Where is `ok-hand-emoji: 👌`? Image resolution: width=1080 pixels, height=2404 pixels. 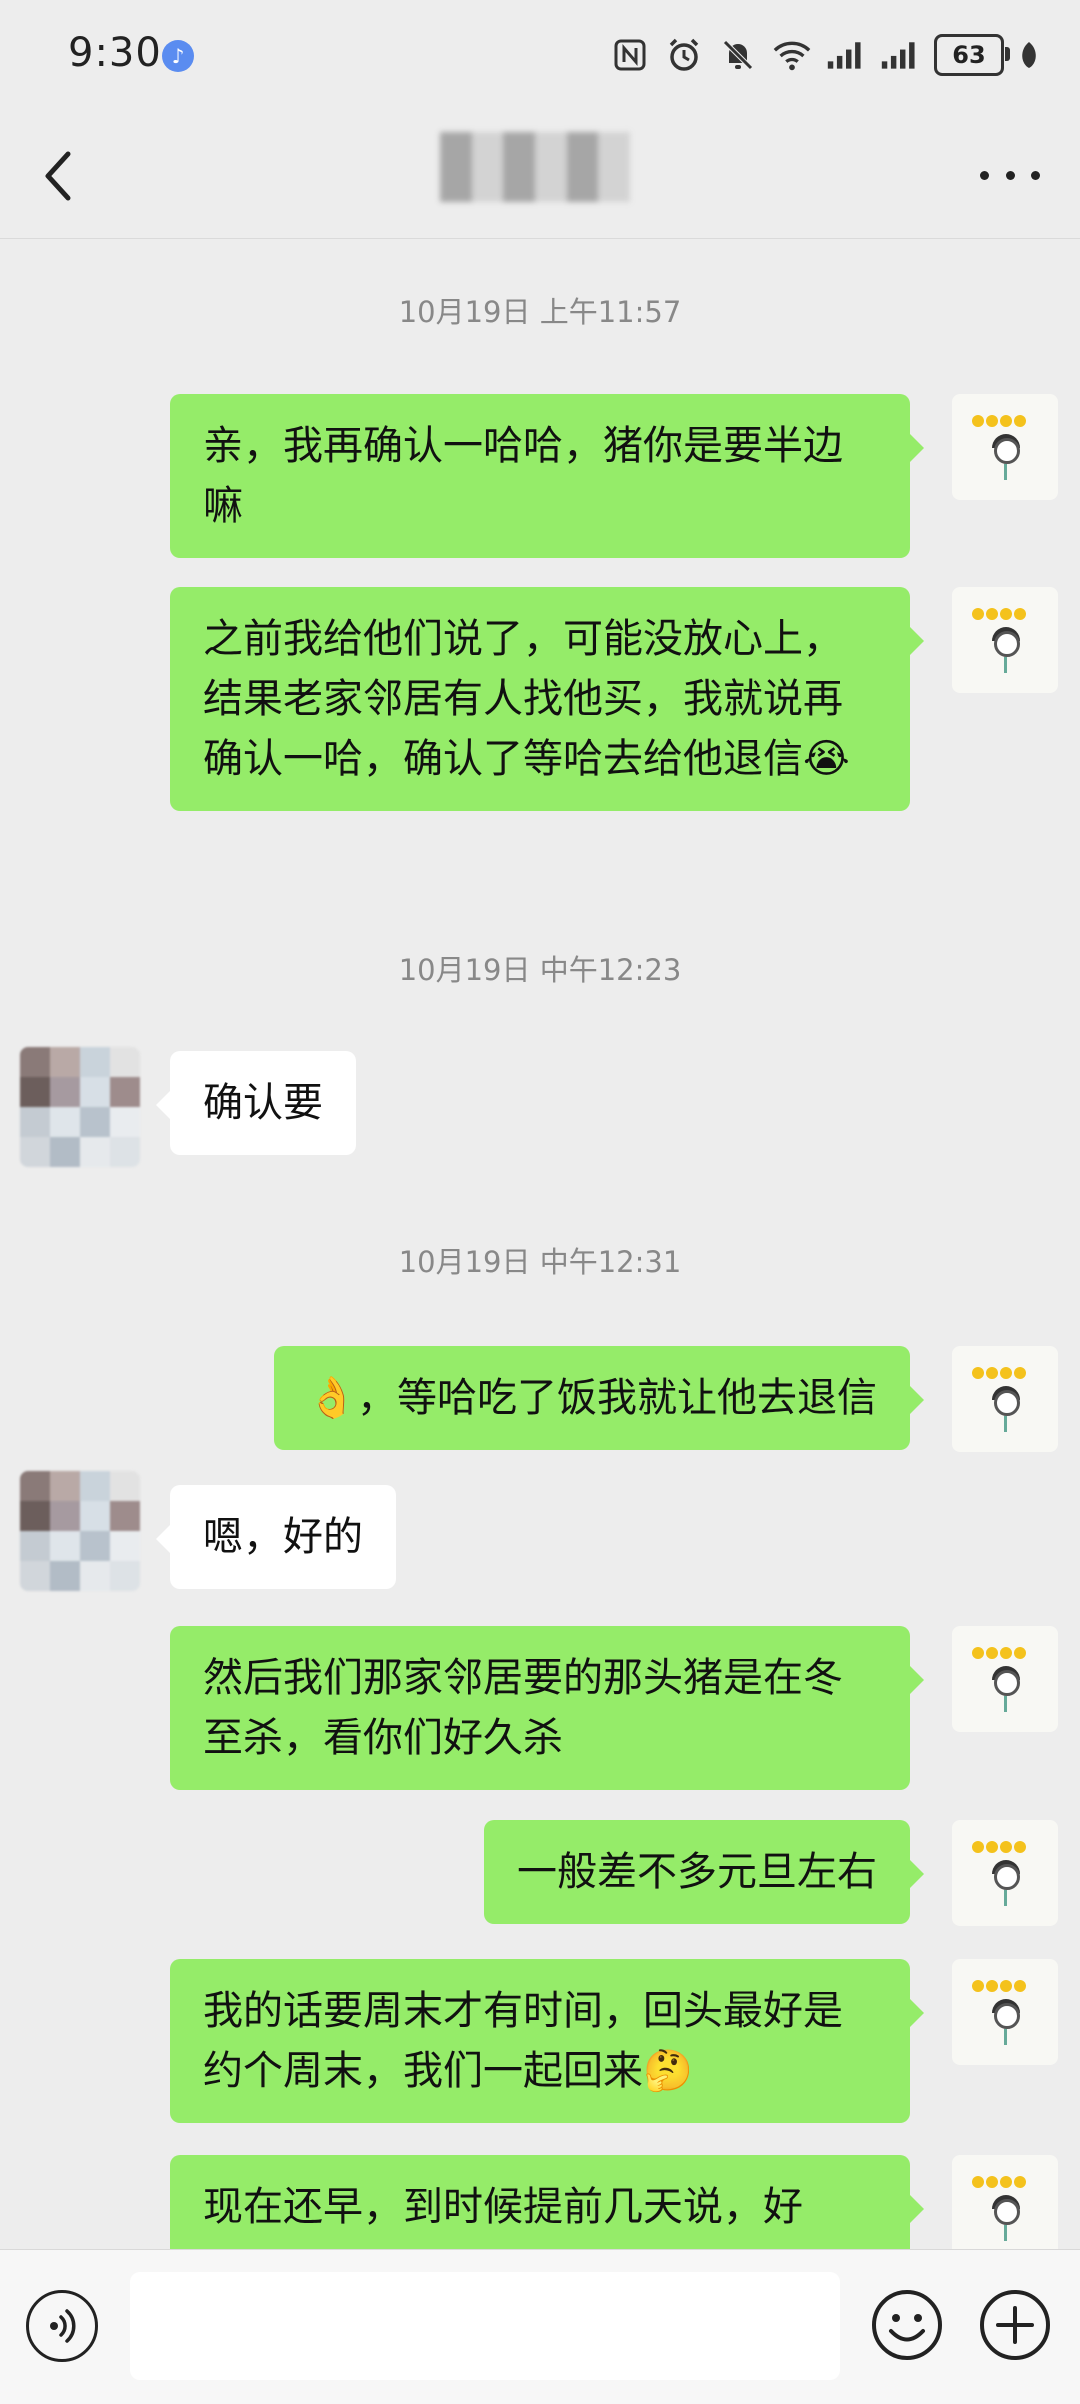
ok-hand-emoji: 👌 is located at coordinates (332, 1398).